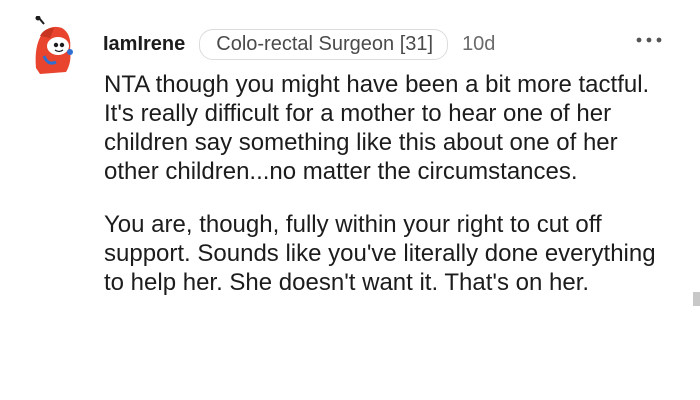 The width and height of the screenshot is (700, 400). I want to click on timestamp: 10d, so click(478, 44).